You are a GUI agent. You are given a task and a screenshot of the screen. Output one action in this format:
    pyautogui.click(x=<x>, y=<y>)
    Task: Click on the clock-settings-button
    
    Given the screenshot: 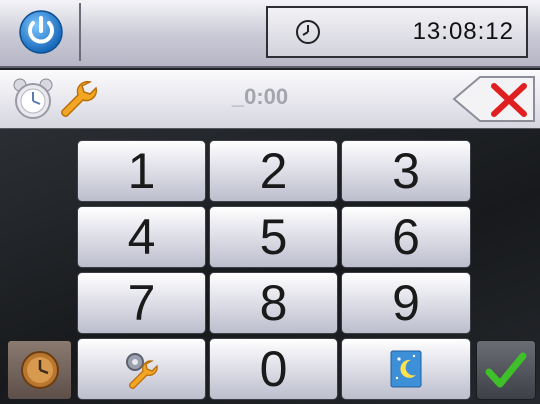 What is the action you would take?
    pyautogui.click(x=39, y=370)
    